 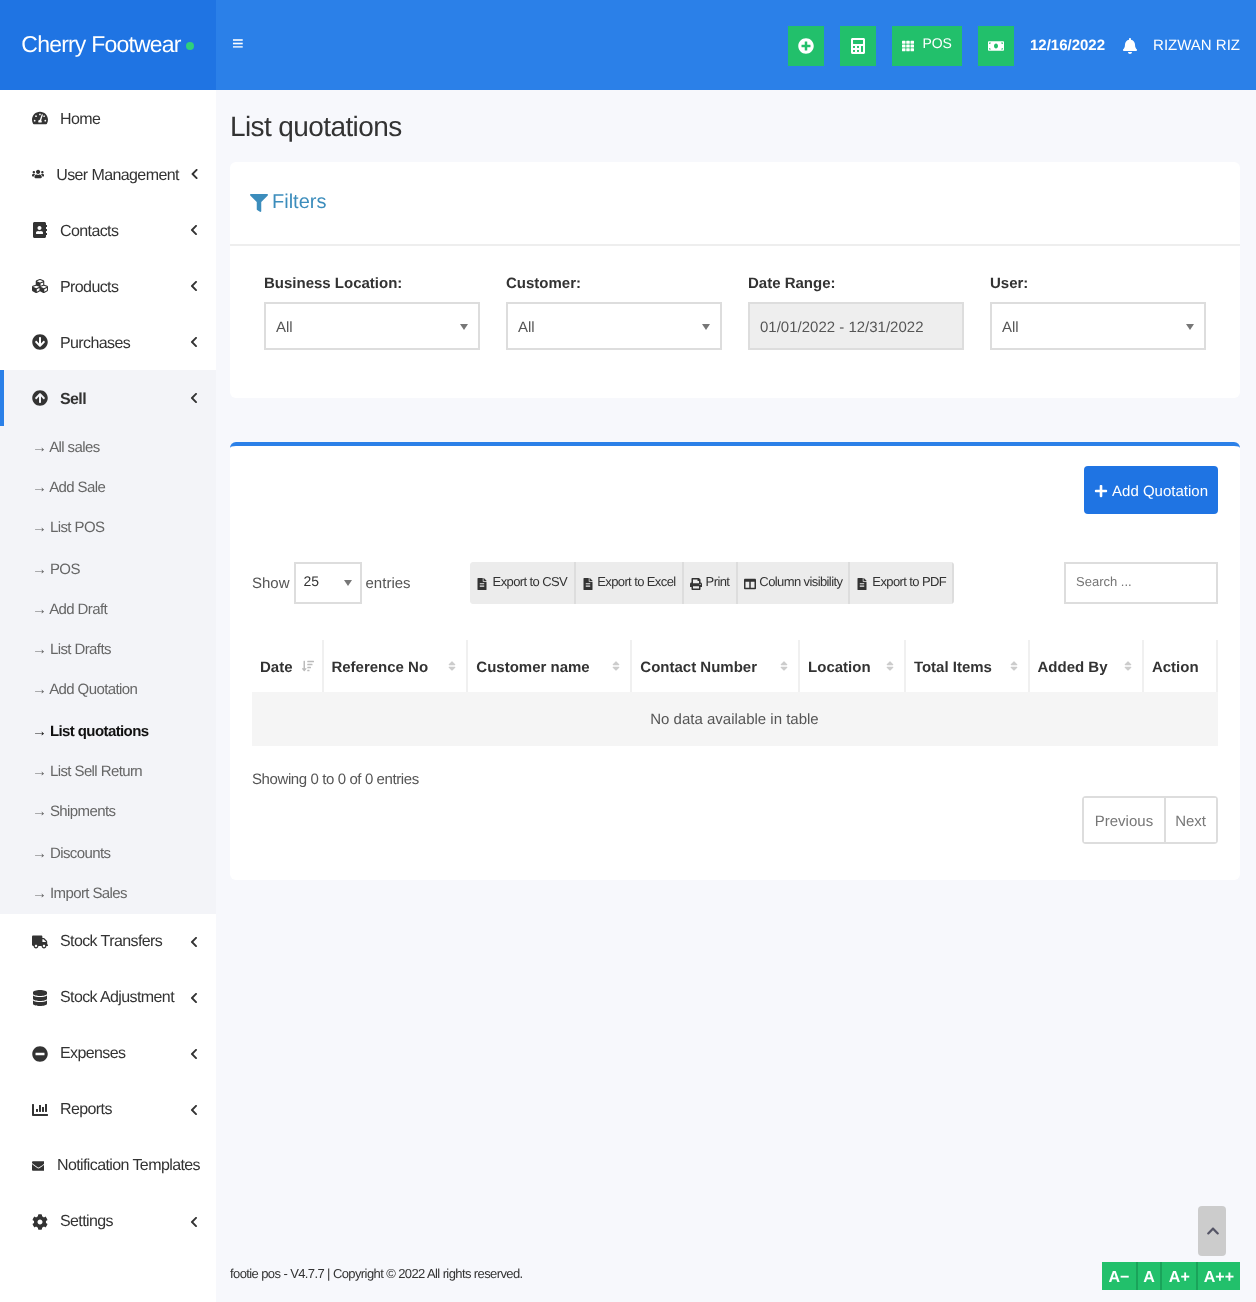 What do you see at coordinates (108, 118) in the screenshot?
I see `sidebar-item: Home` at bounding box center [108, 118].